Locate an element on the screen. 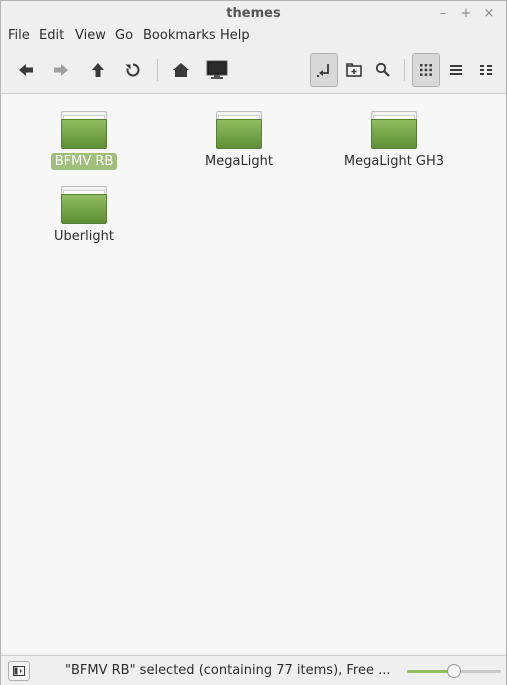 This screenshot has width=507, height=685. home-icon is located at coordinates (181, 70).